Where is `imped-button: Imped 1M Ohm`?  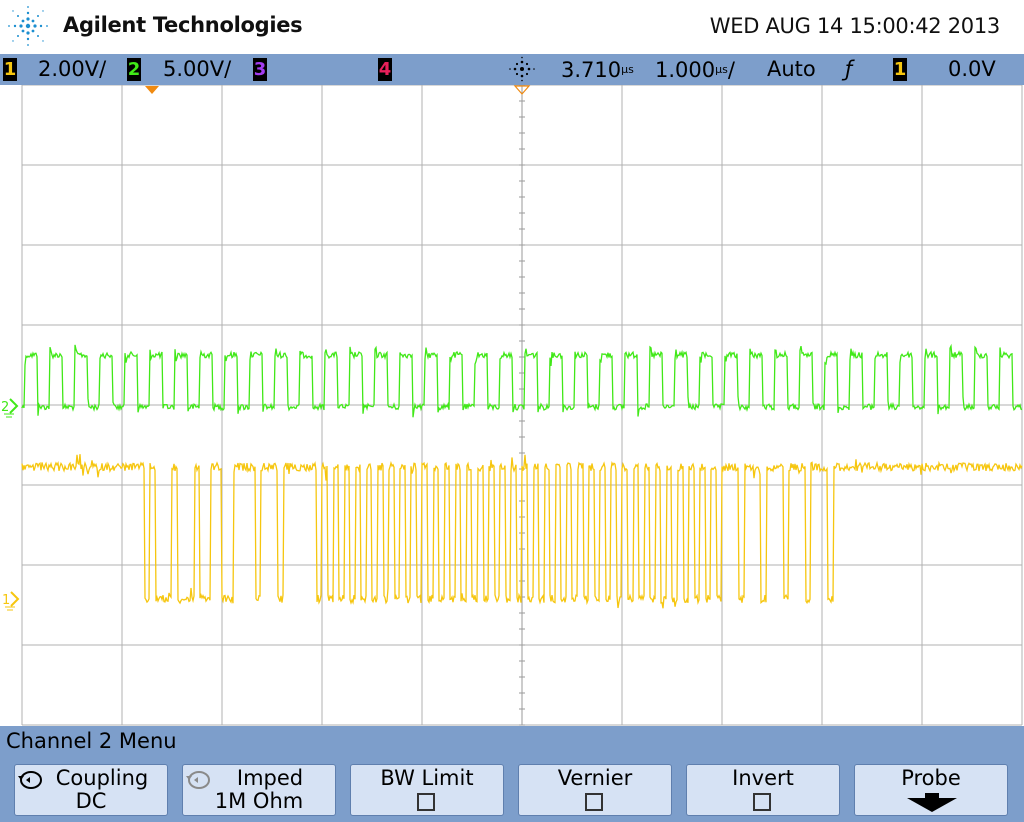
imped-button: Imped 1M Ohm is located at coordinates (259, 790).